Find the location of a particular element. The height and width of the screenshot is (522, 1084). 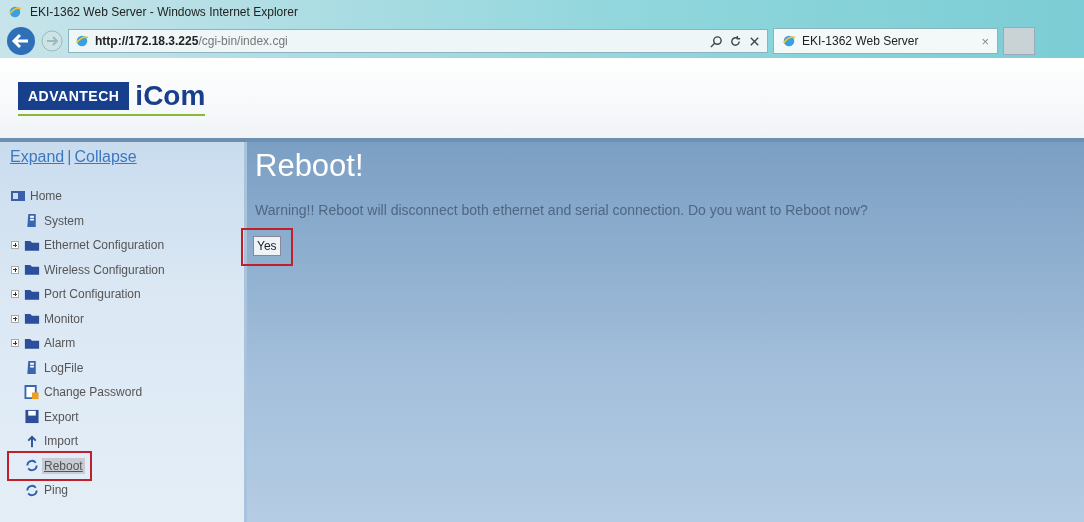

tree-item: System is located at coordinates (64, 220).